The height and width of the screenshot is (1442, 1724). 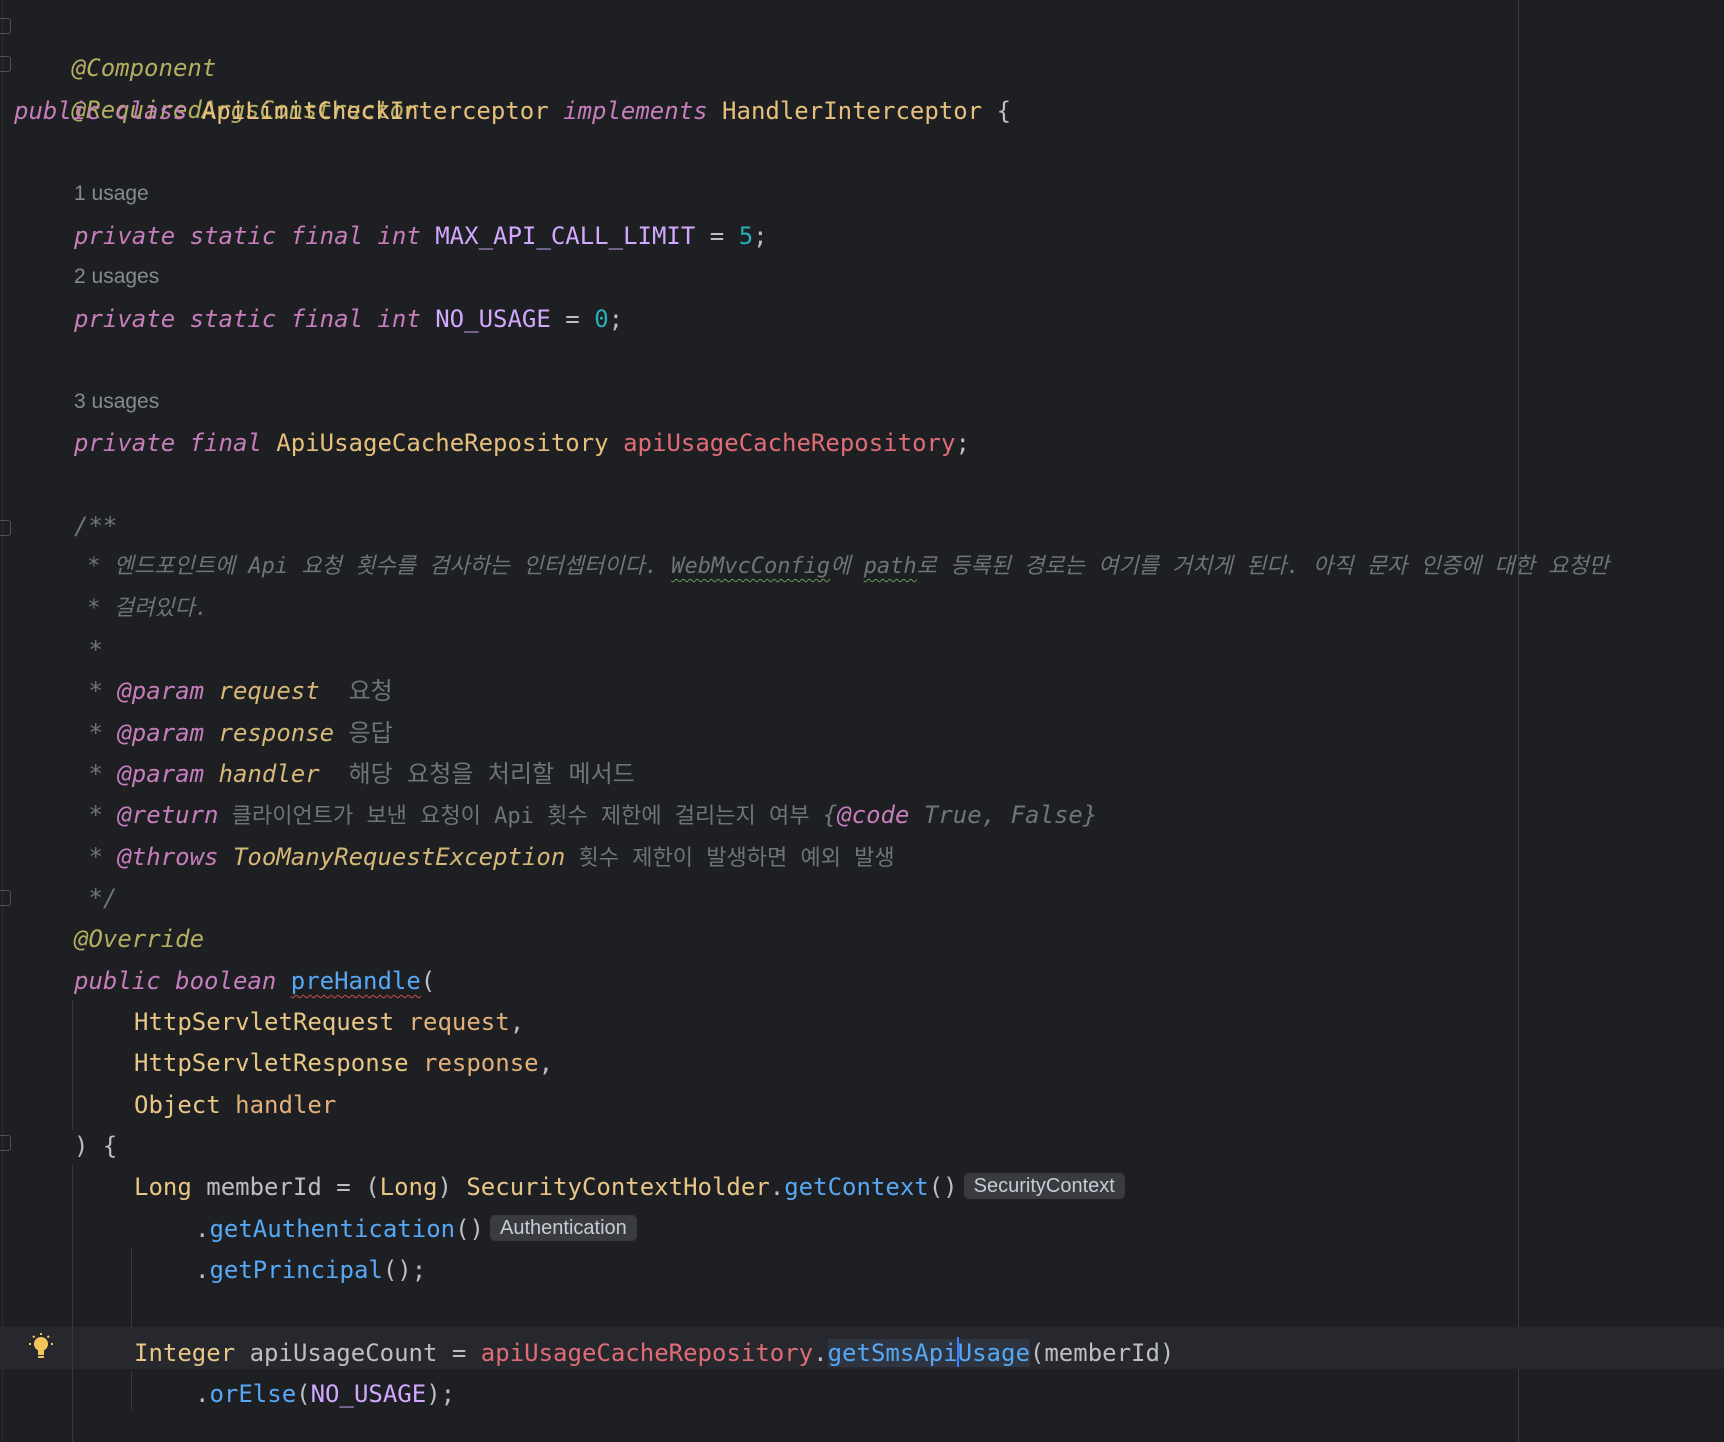 What do you see at coordinates (373, 566) in the screenshot?
I see `javadoc-text: * 엔드포인트에 Api 요청 횟수를 검사하는 인터셉터이다.` at bounding box center [373, 566].